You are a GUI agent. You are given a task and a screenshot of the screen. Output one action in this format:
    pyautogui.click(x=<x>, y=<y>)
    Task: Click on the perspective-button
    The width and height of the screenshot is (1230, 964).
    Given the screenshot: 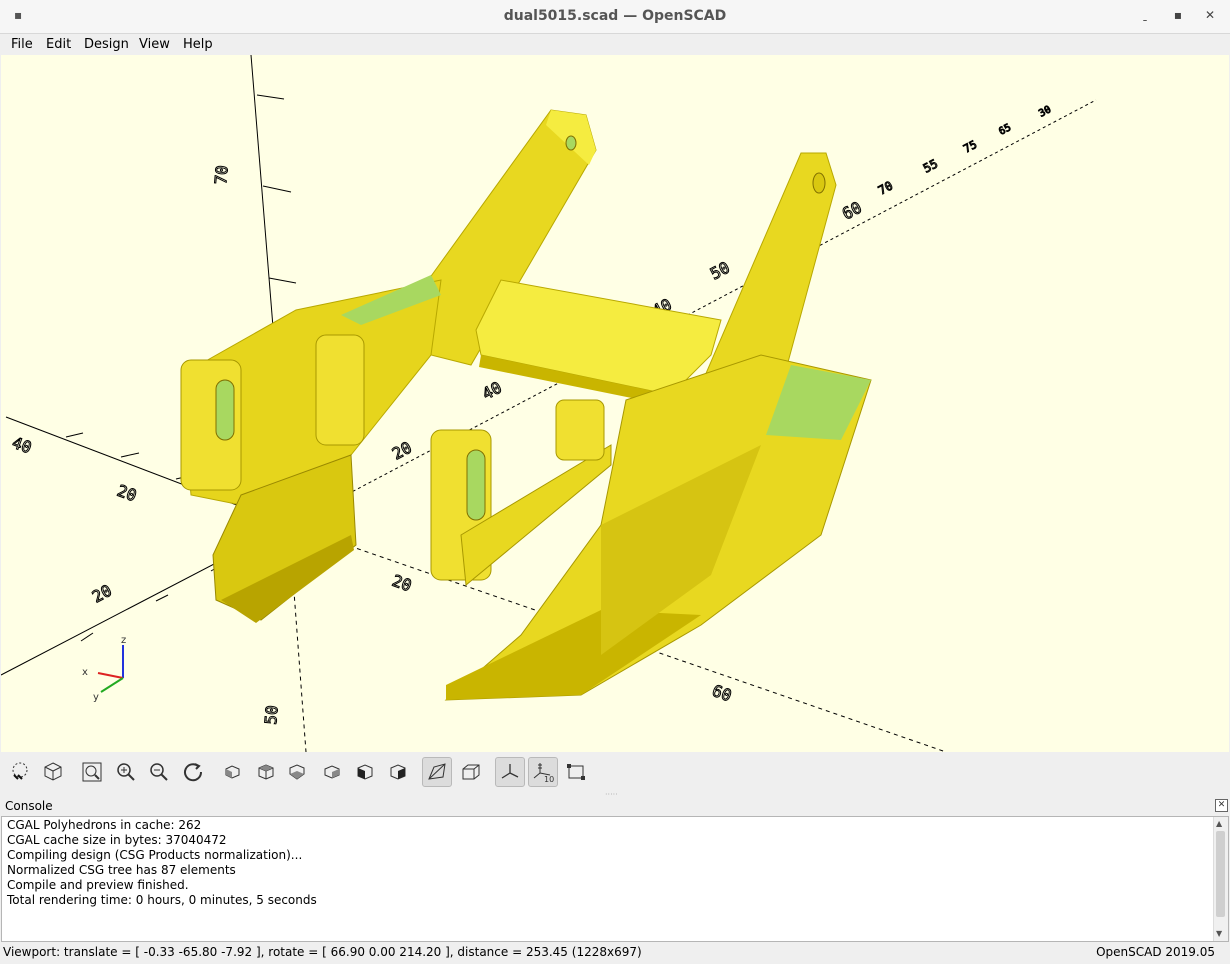 What is the action you would take?
    pyautogui.click(x=437, y=772)
    